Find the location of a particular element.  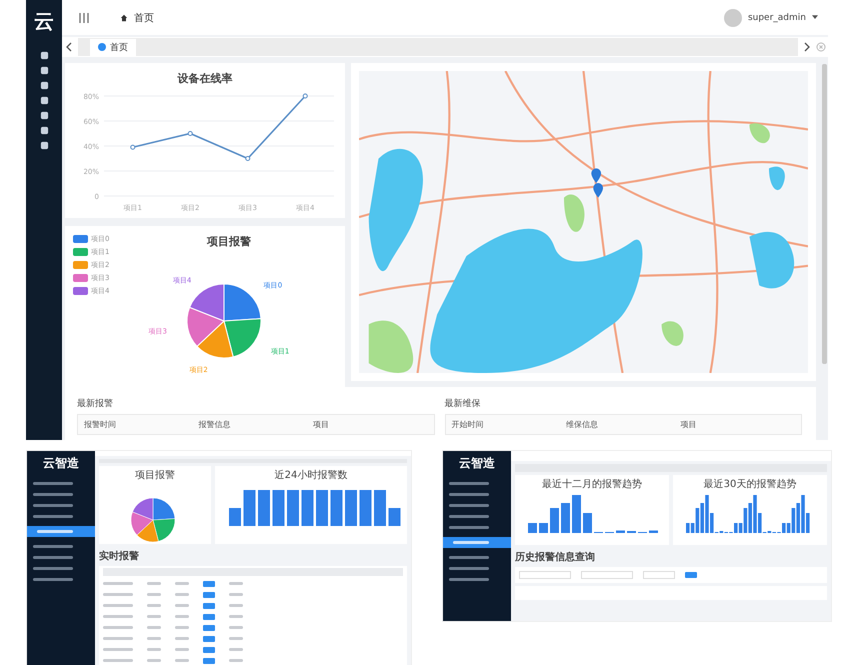

scrollbar is located at coordinates (824, 214).